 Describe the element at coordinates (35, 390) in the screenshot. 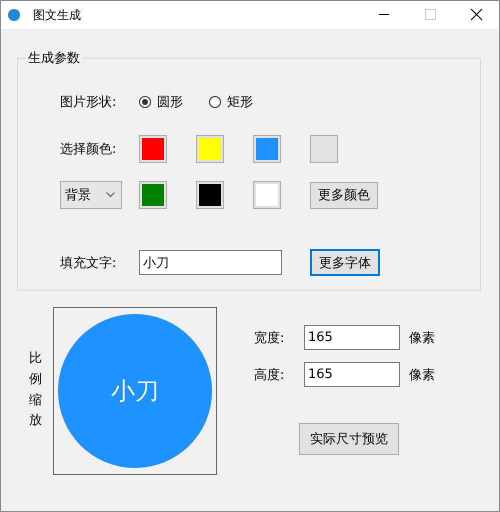

I see `scale-label: 比例缩放` at that location.